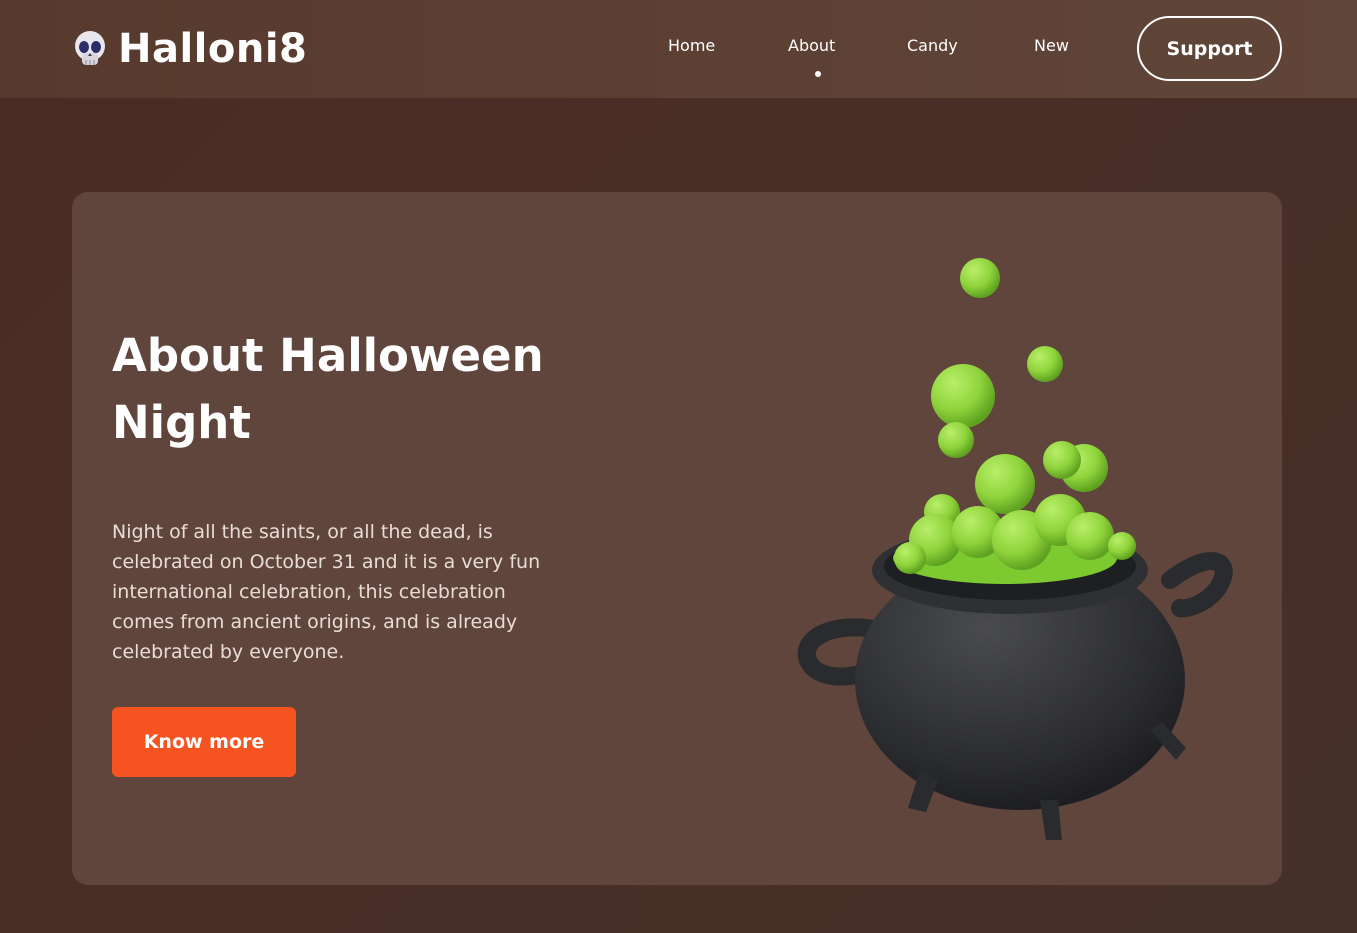  What do you see at coordinates (213, 49) in the screenshot?
I see `brand-name: Halloni8` at bounding box center [213, 49].